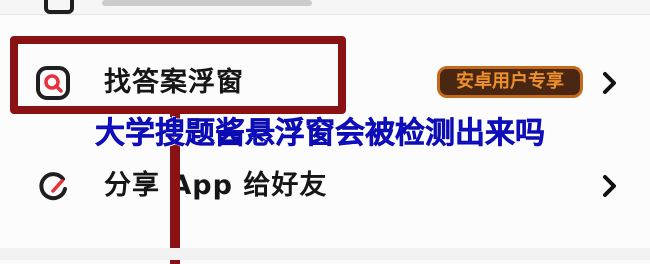 This screenshot has width=650, height=264. Describe the element at coordinates (216, 185) in the screenshot. I see `menu-item-label: 分享 App 给好友` at that location.